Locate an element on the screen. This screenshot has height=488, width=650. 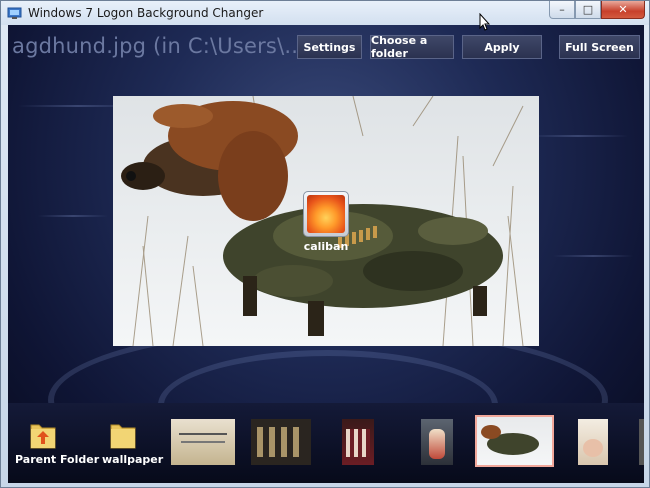
title-bar: Windows 7 Logon Background Changer – □ ✕ is located at coordinates (325, 13).